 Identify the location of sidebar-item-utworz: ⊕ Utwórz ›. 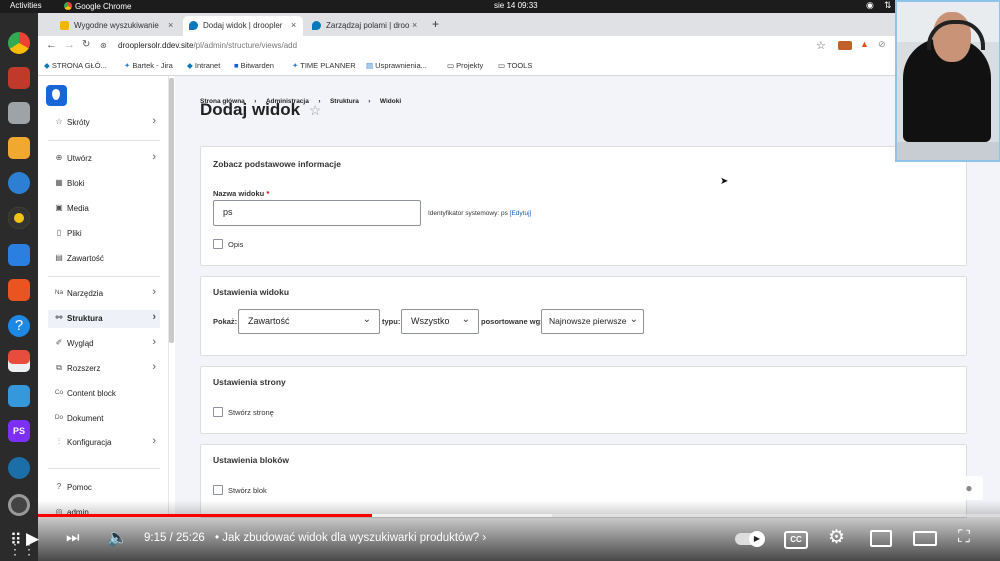
(104, 159).